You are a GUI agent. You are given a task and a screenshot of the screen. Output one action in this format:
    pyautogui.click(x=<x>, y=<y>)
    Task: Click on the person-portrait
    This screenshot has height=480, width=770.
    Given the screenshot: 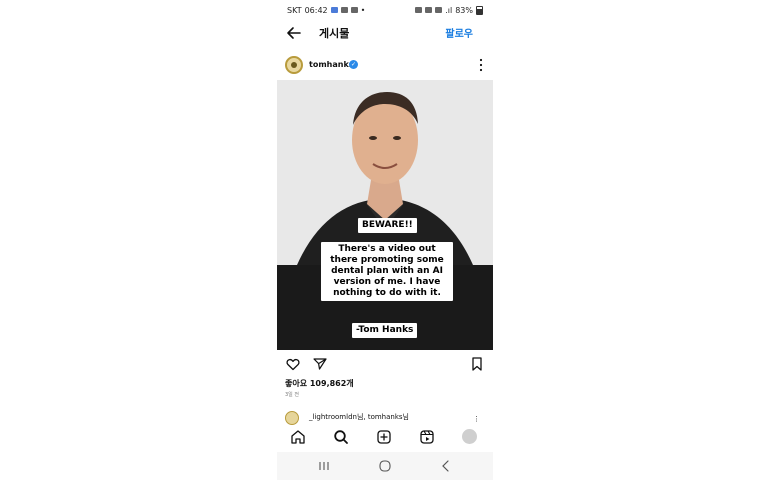 What is the action you would take?
    pyautogui.click(x=385, y=178)
    